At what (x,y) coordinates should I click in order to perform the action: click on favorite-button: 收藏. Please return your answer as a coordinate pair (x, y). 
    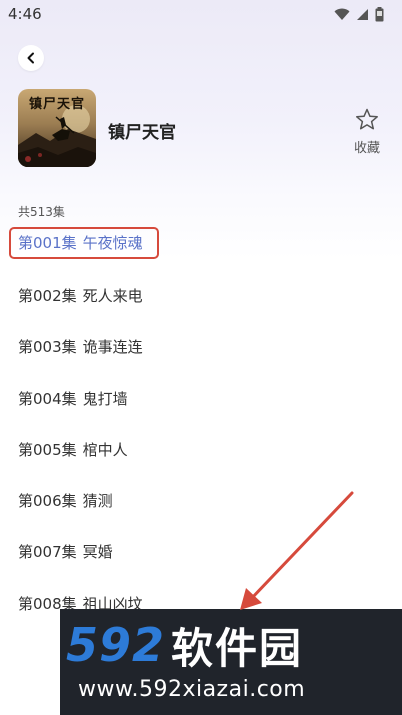
    Looking at the image, I should click on (367, 132).